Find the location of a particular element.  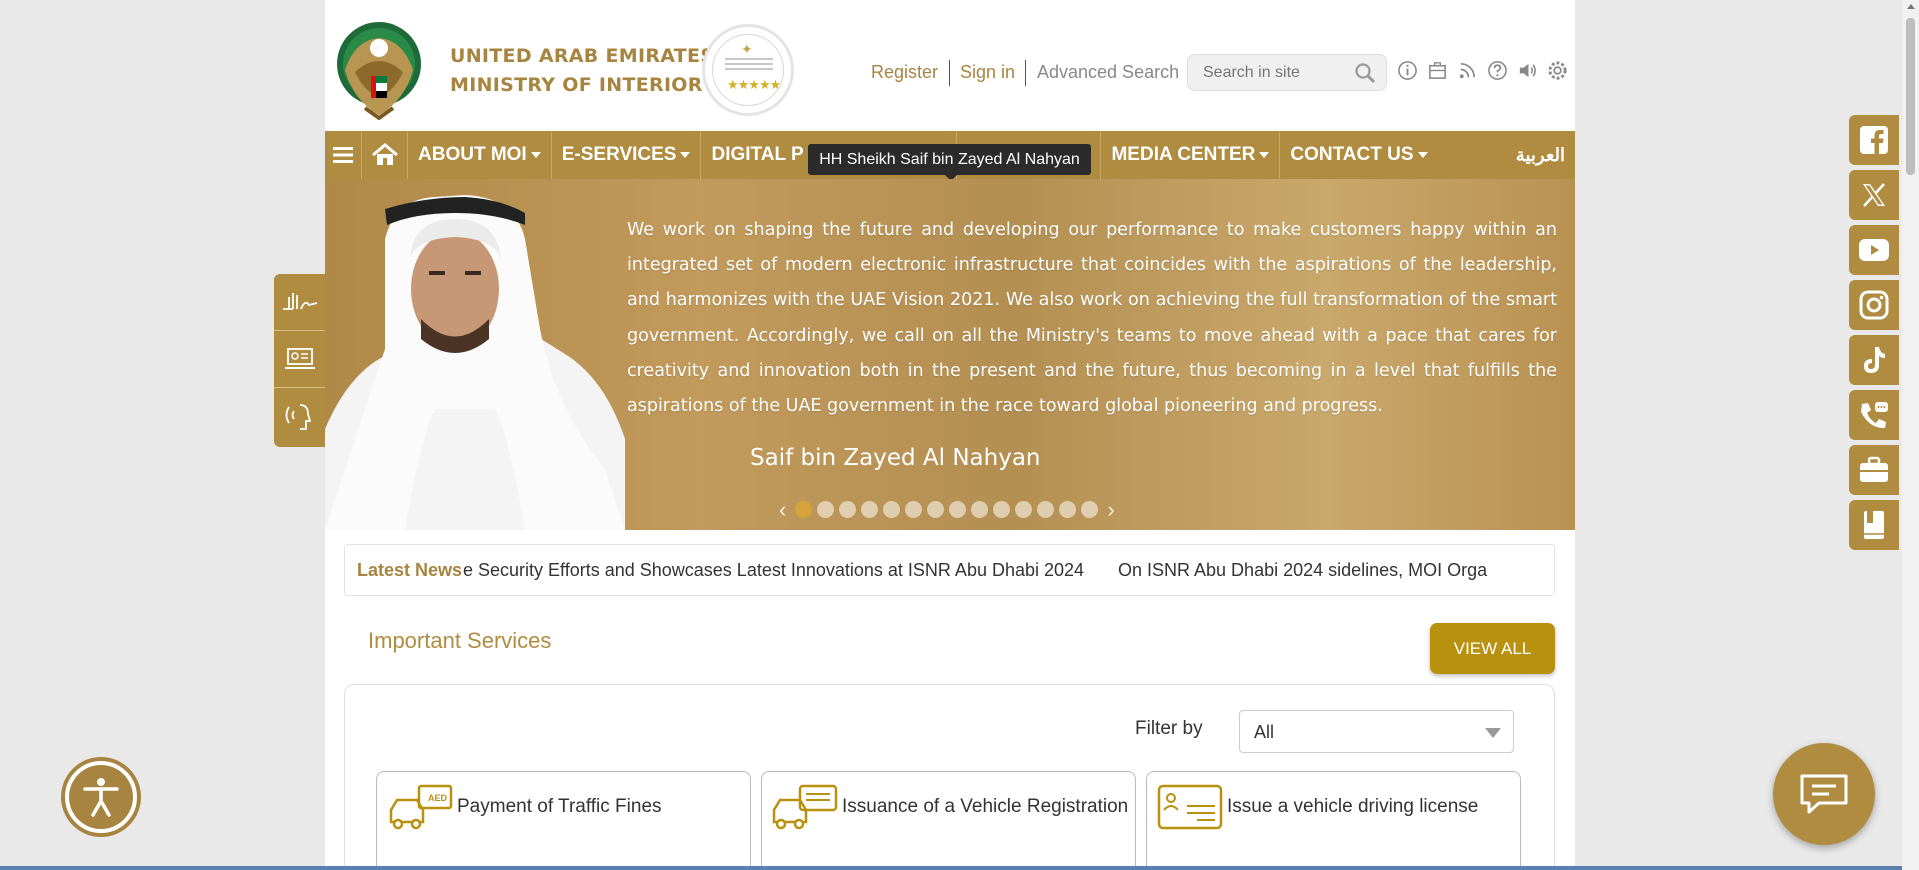

settings-icon is located at coordinates (1557, 70).